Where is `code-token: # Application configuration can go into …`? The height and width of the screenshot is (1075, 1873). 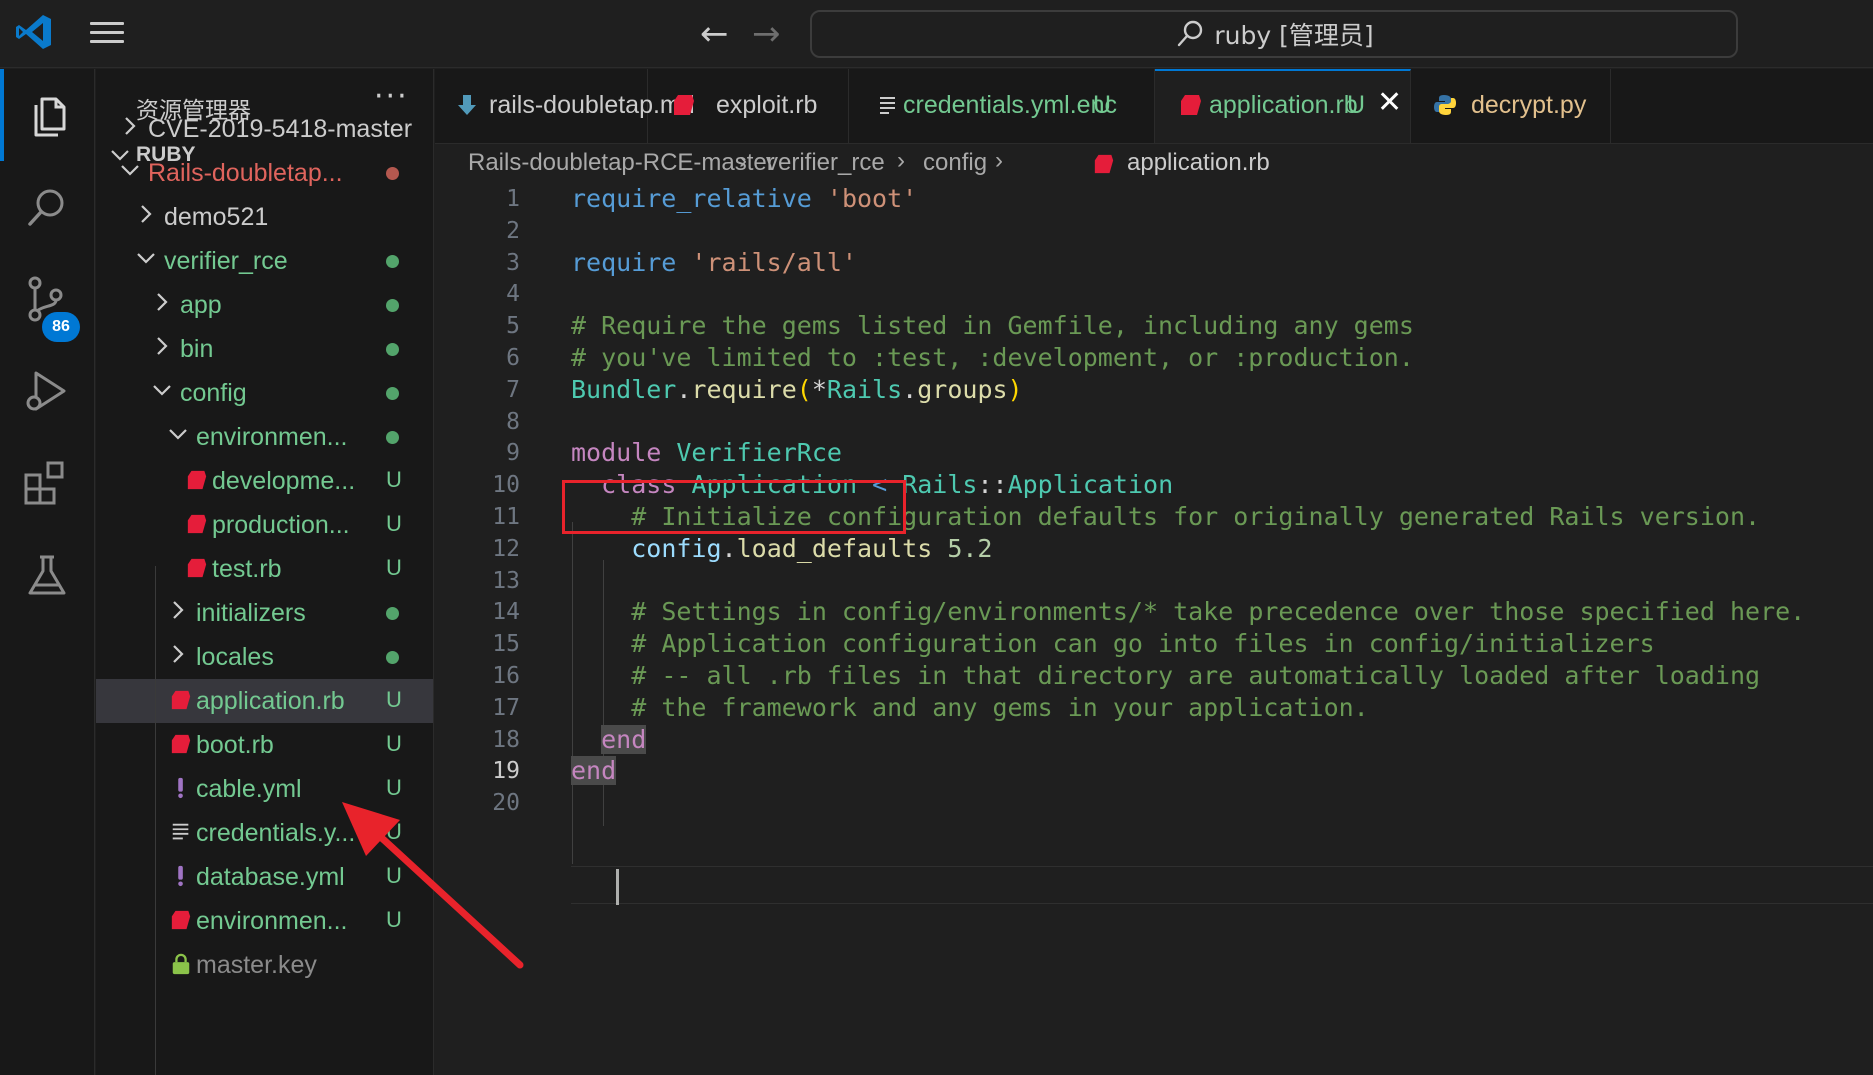 code-token: # Application configuration can go into … is located at coordinates (1143, 644).